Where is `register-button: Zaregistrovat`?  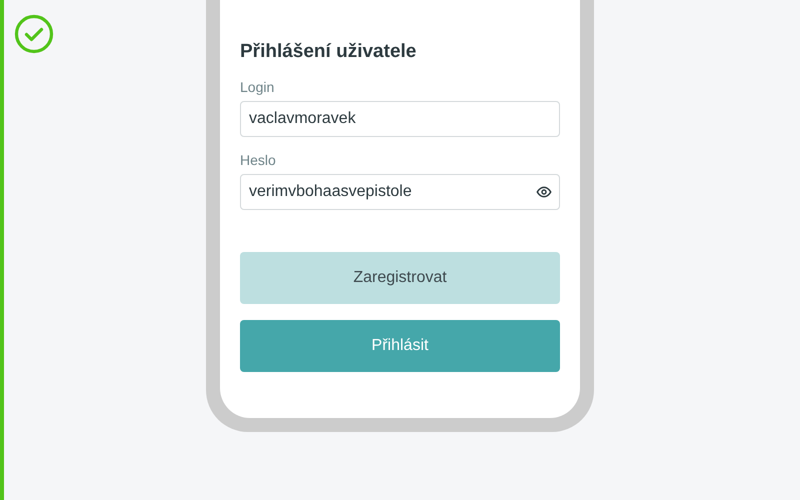
register-button: Zaregistrovat is located at coordinates (400, 278).